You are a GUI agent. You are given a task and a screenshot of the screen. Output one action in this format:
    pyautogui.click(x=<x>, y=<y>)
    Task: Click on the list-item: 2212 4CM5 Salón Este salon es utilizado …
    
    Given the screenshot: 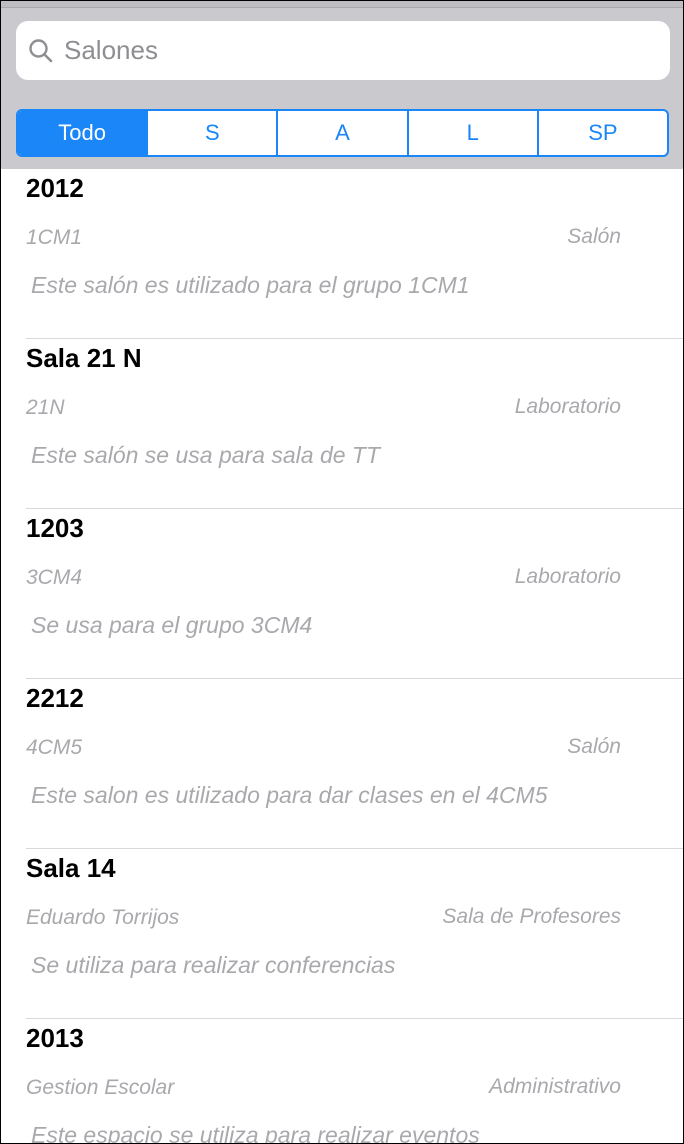 What is the action you would take?
    pyautogui.click(x=342, y=764)
    